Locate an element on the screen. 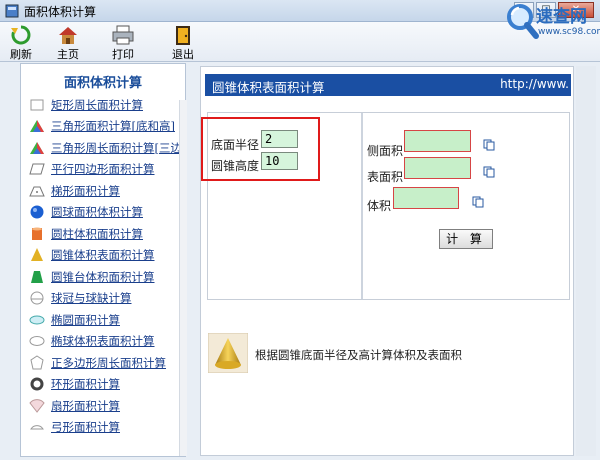 Image resolution: width=600 pixels, height=460 pixels. window-title: 面积体积计算 is located at coordinates (60, 12).